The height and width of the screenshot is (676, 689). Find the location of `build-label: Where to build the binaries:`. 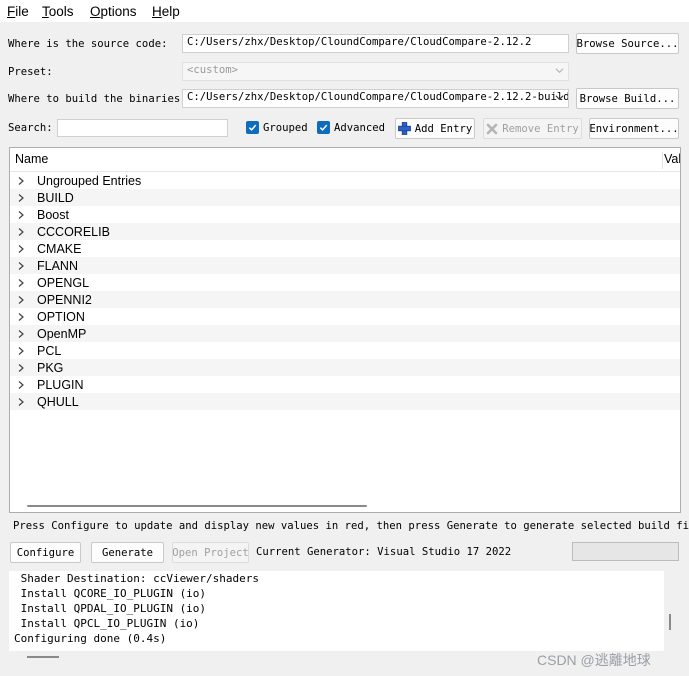

build-label: Where to build the binaries: is located at coordinates (97, 99).